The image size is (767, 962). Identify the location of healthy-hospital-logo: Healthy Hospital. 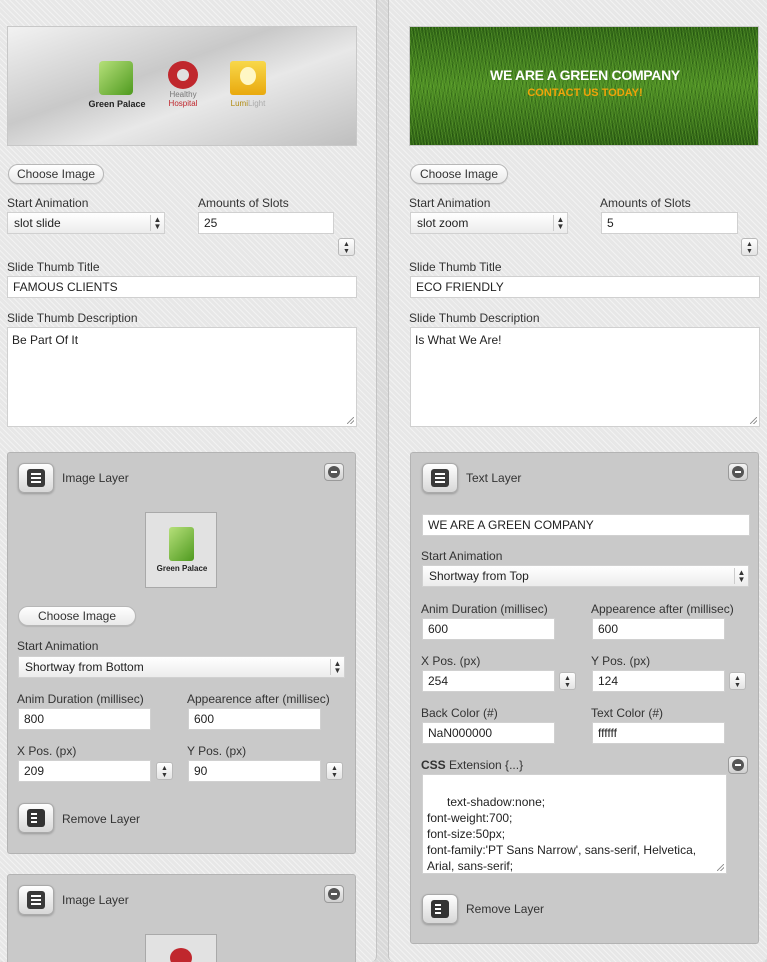
(183, 86).